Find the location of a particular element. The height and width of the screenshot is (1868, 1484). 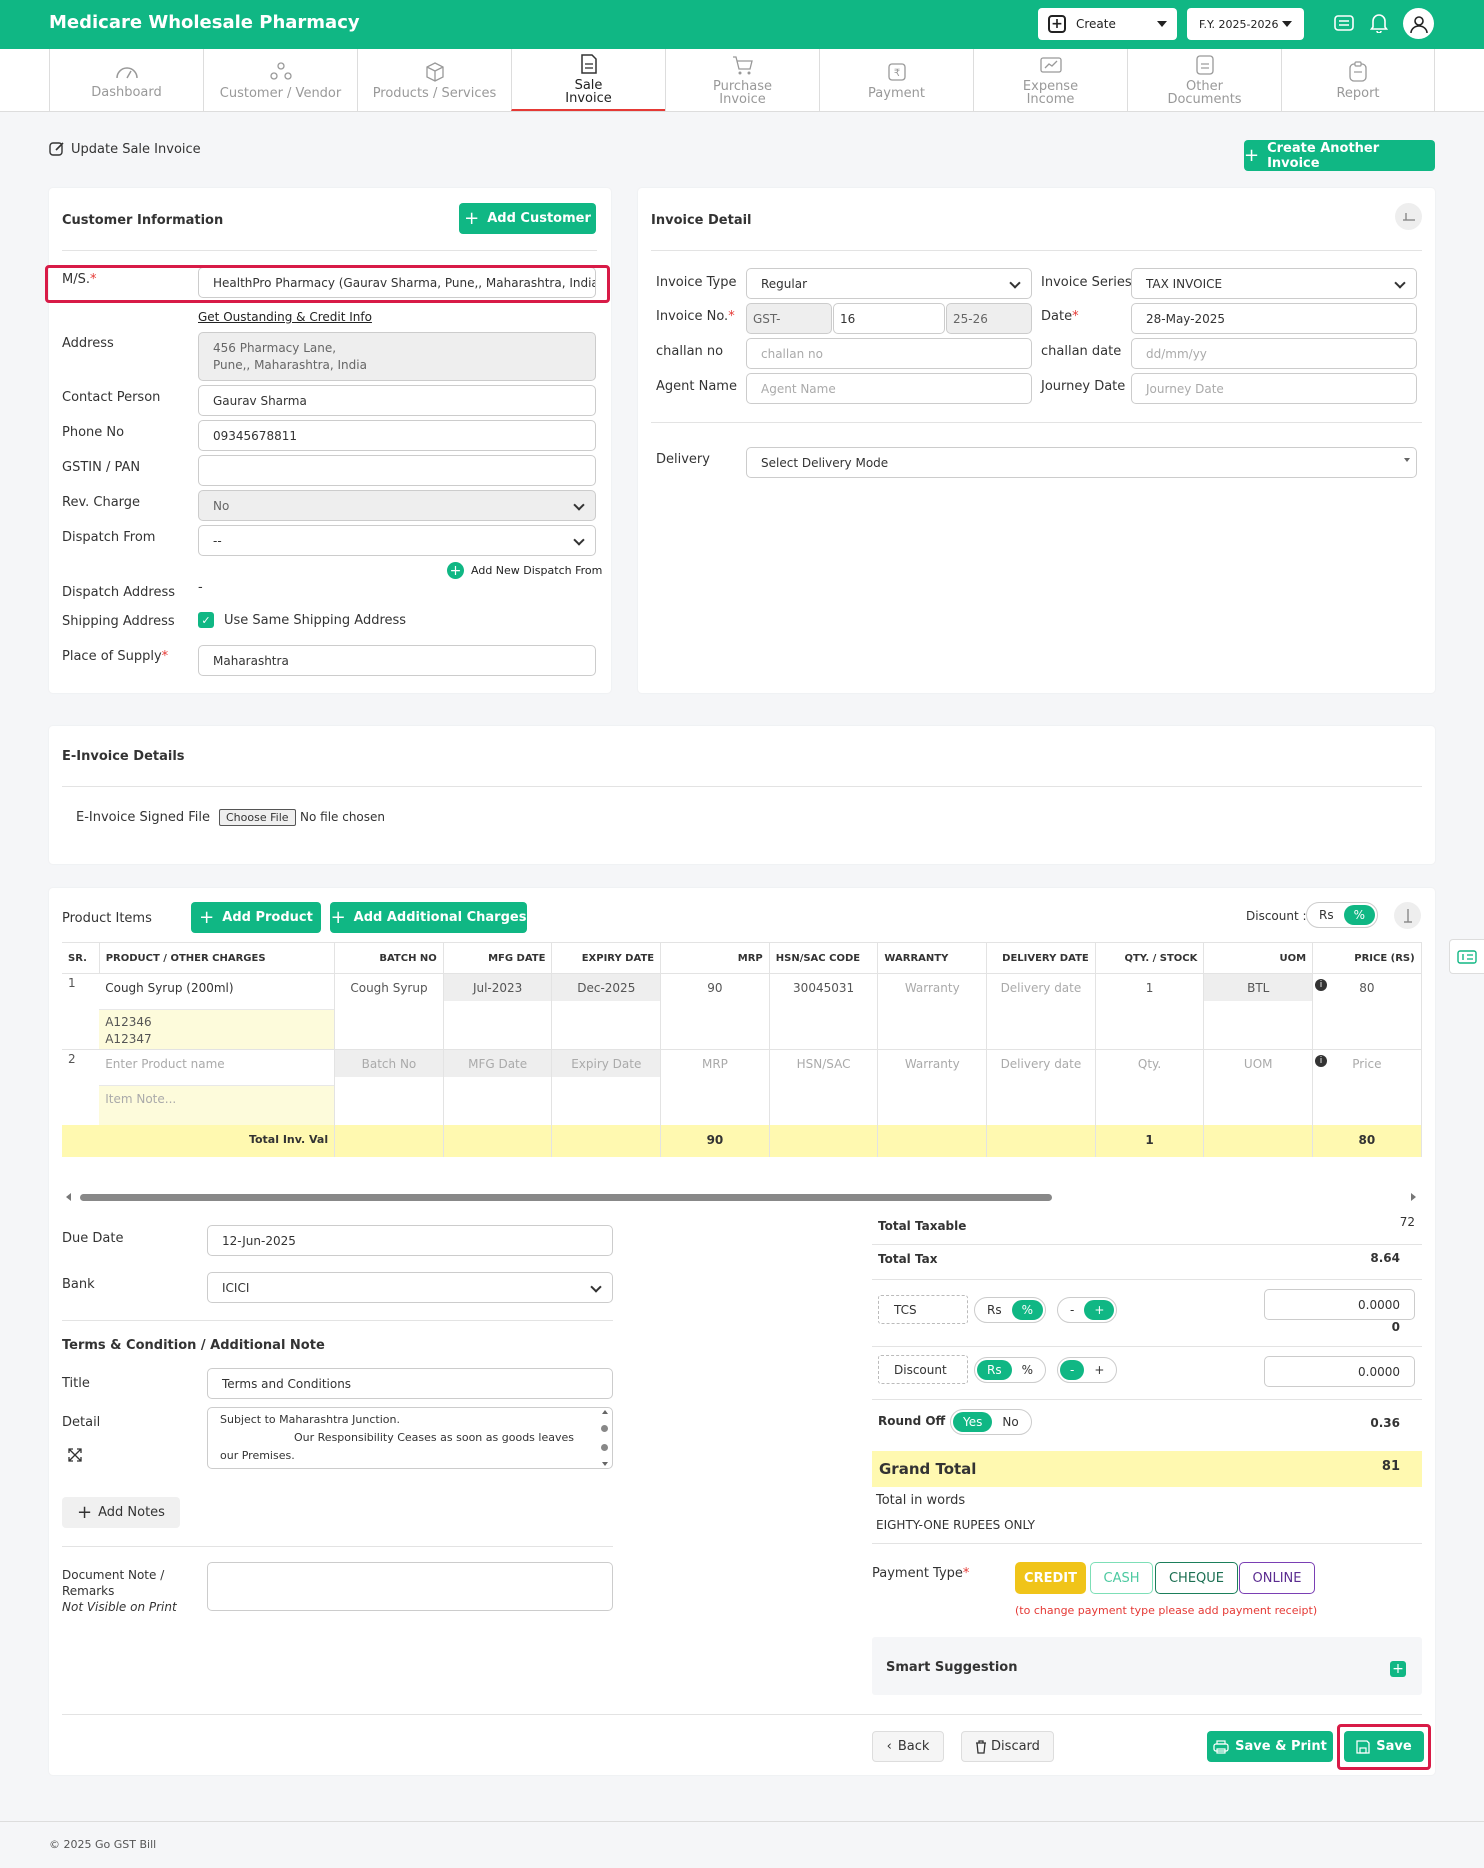

challan-date-input: dd/mm/yy is located at coordinates (1274, 353).